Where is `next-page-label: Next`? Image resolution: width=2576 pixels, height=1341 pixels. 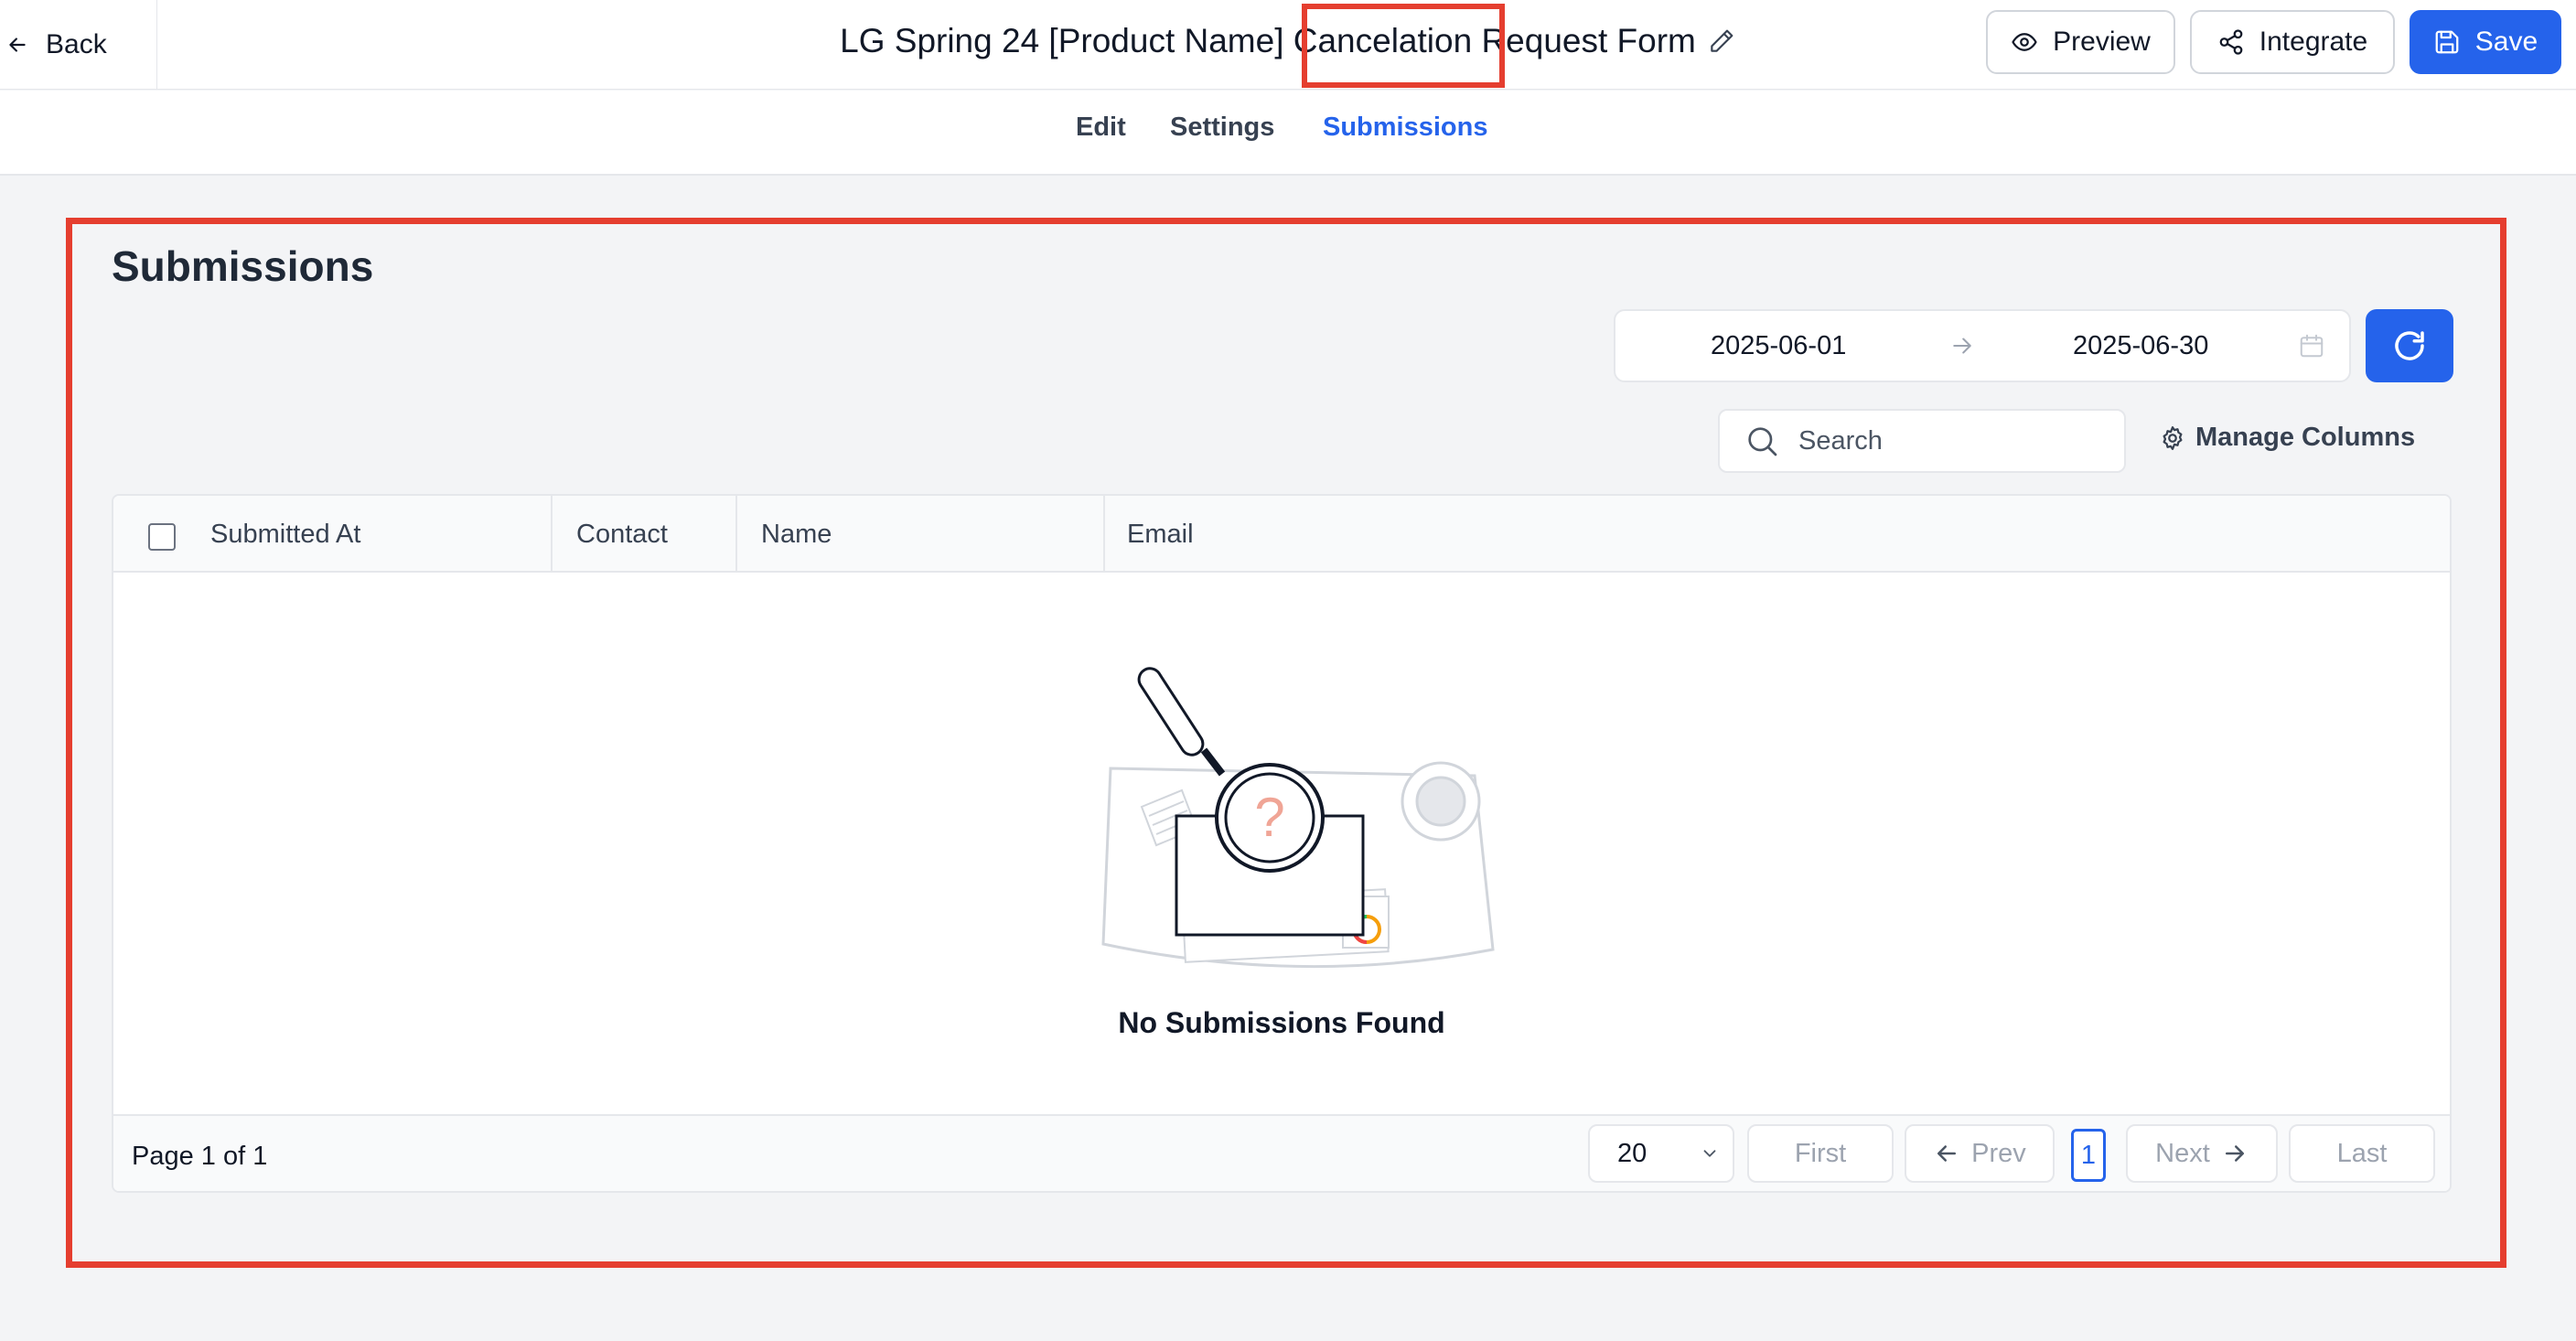
next-page-label: Next is located at coordinates (2182, 1153).